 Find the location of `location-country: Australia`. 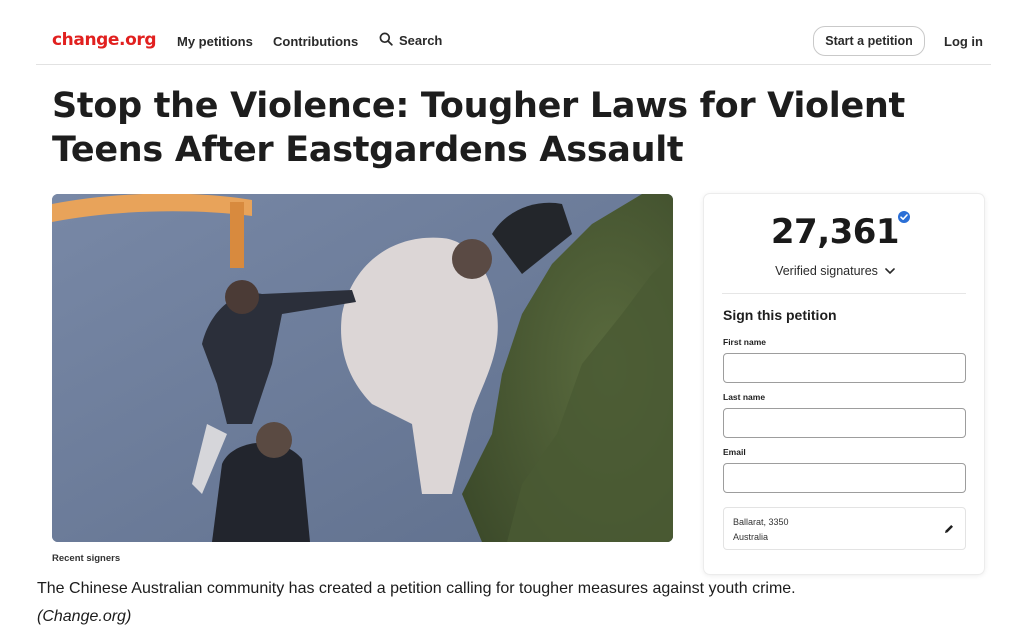

location-country: Australia is located at coordinates (751, 537).